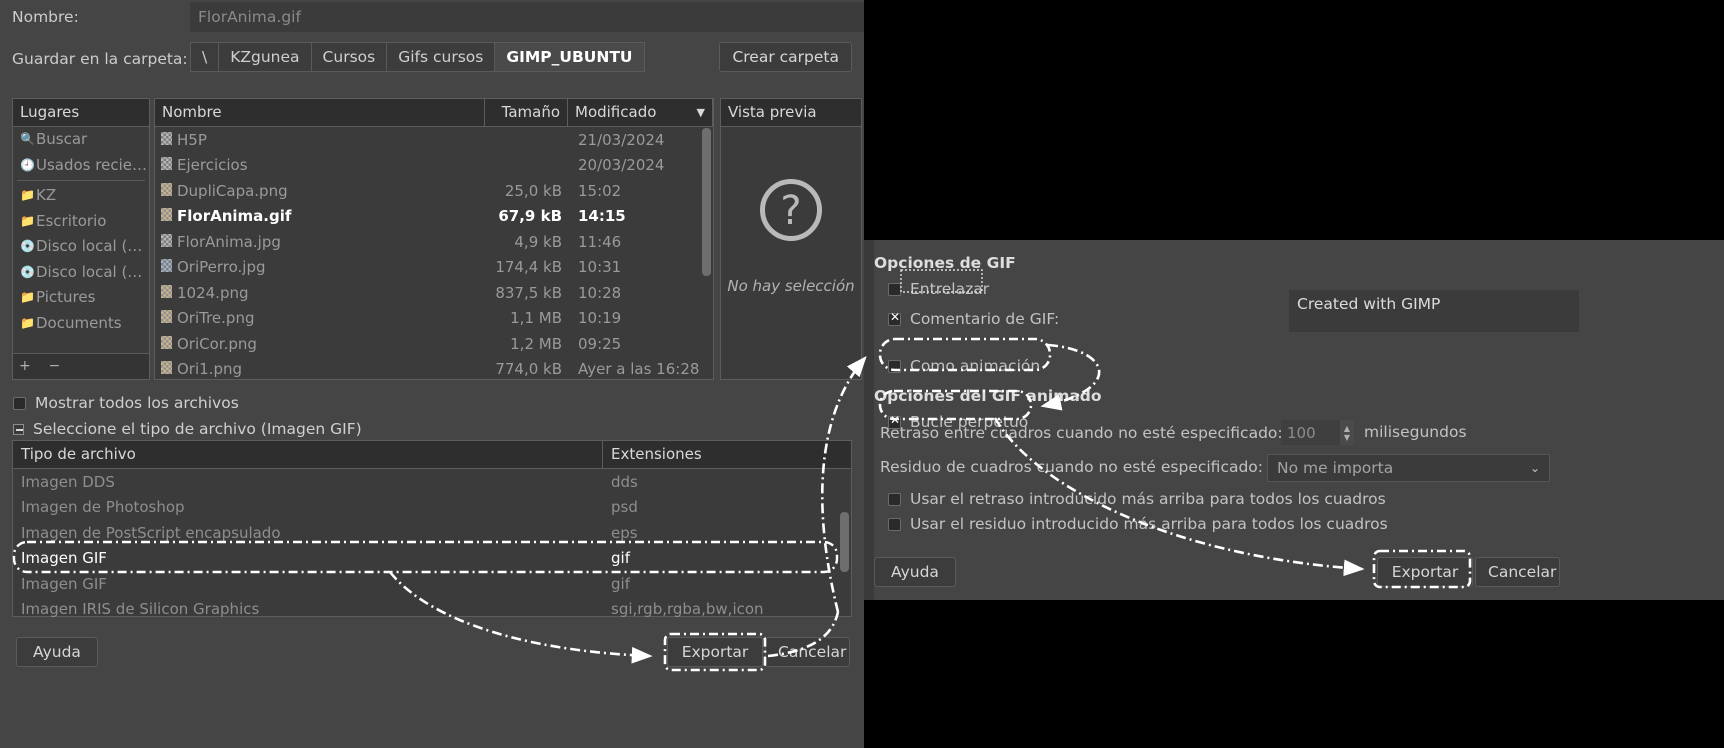 Image resolution: width=1724 pixels, height=748 pixels. Describe the element at coordinates (18, 429) in the screenshot. I see `expander-icon` at that location.